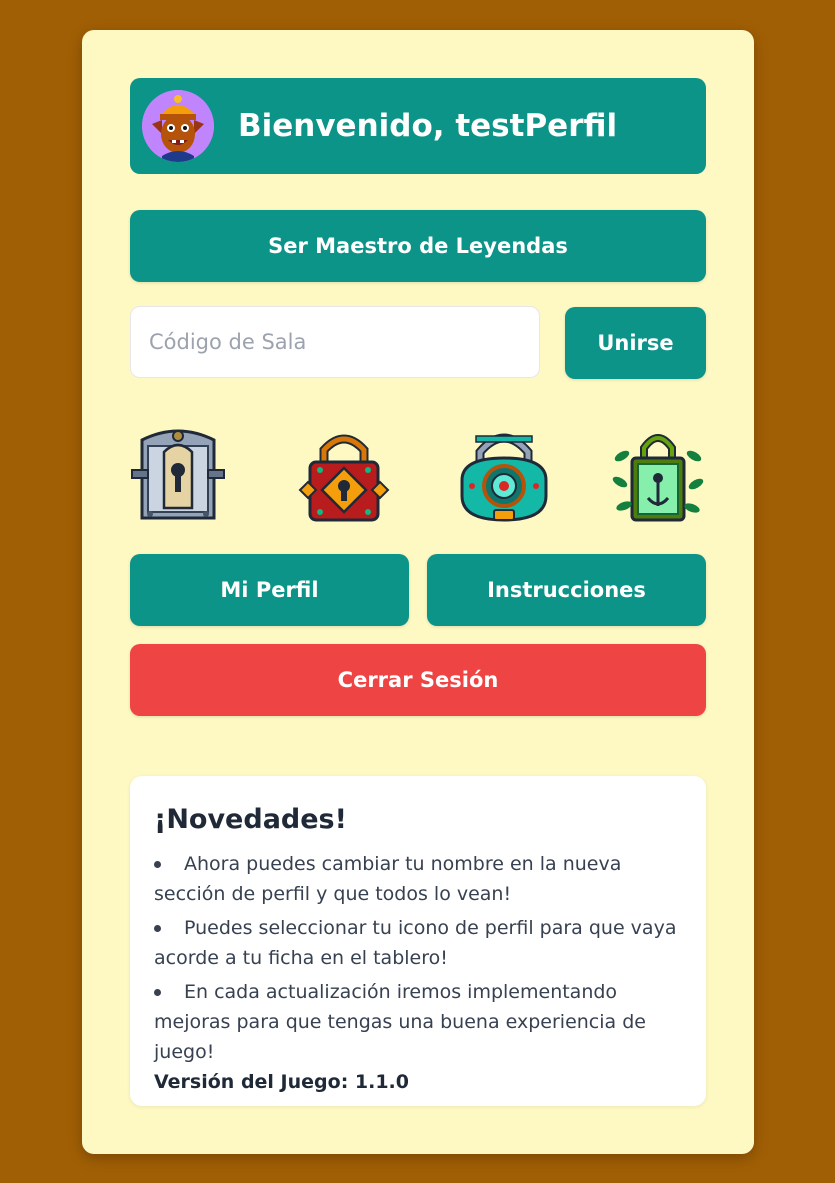 This screenshot has width=835, height=1183. What do you see at coordinates (566, 590) in the screenshot?
I see `instructions-button: Instrucciones` at bounding box center [566, 590].